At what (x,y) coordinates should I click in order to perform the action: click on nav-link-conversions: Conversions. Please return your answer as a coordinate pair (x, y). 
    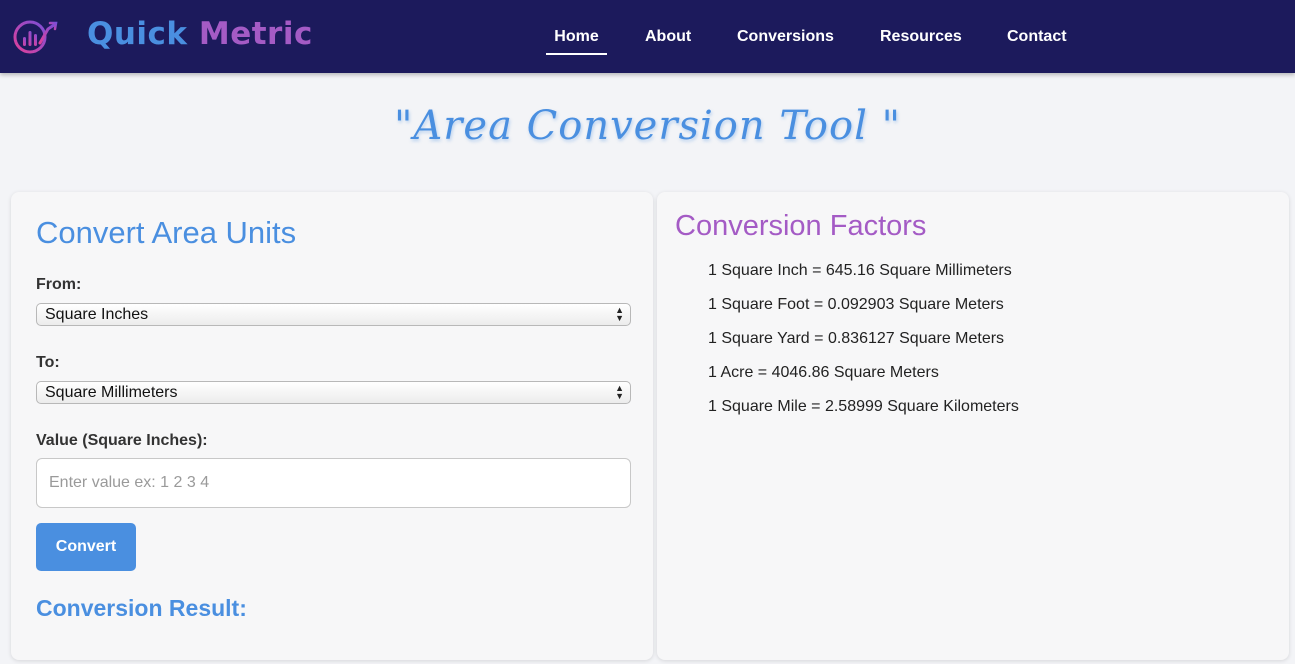
    Looking at the image, I should click on (785, 38).